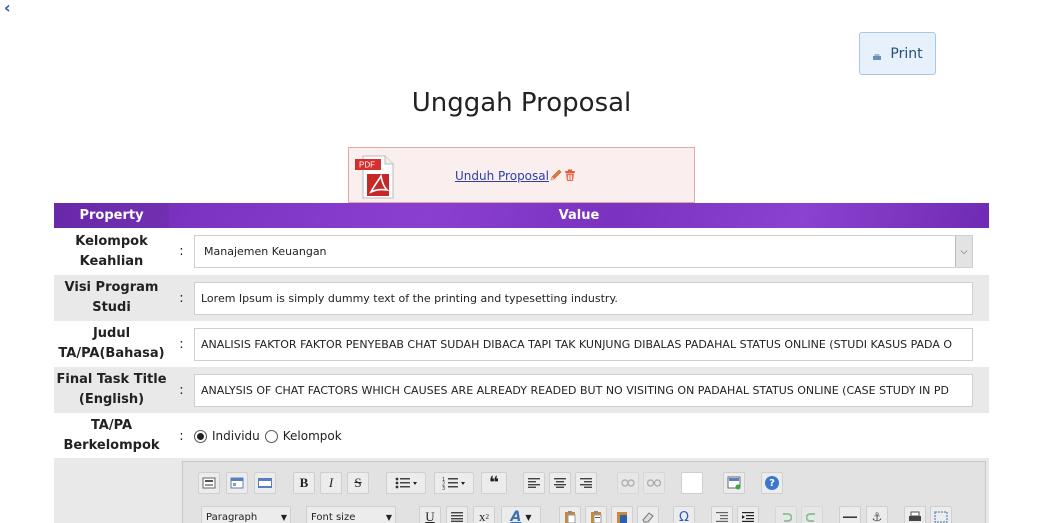 The width and height of the screenshot is (1053, 523). What do you see at coordinates (111, 436) in the screenshot?
I see `label-ta-berkelompok: TA/PA Berkelompok` at bounding box center [111, 436].